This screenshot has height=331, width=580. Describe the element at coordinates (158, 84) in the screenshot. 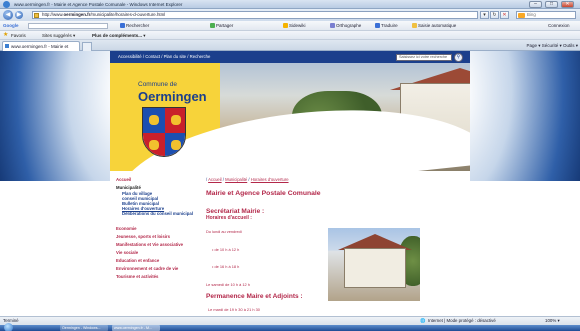

I see `commune-label: Commune de` at that location.